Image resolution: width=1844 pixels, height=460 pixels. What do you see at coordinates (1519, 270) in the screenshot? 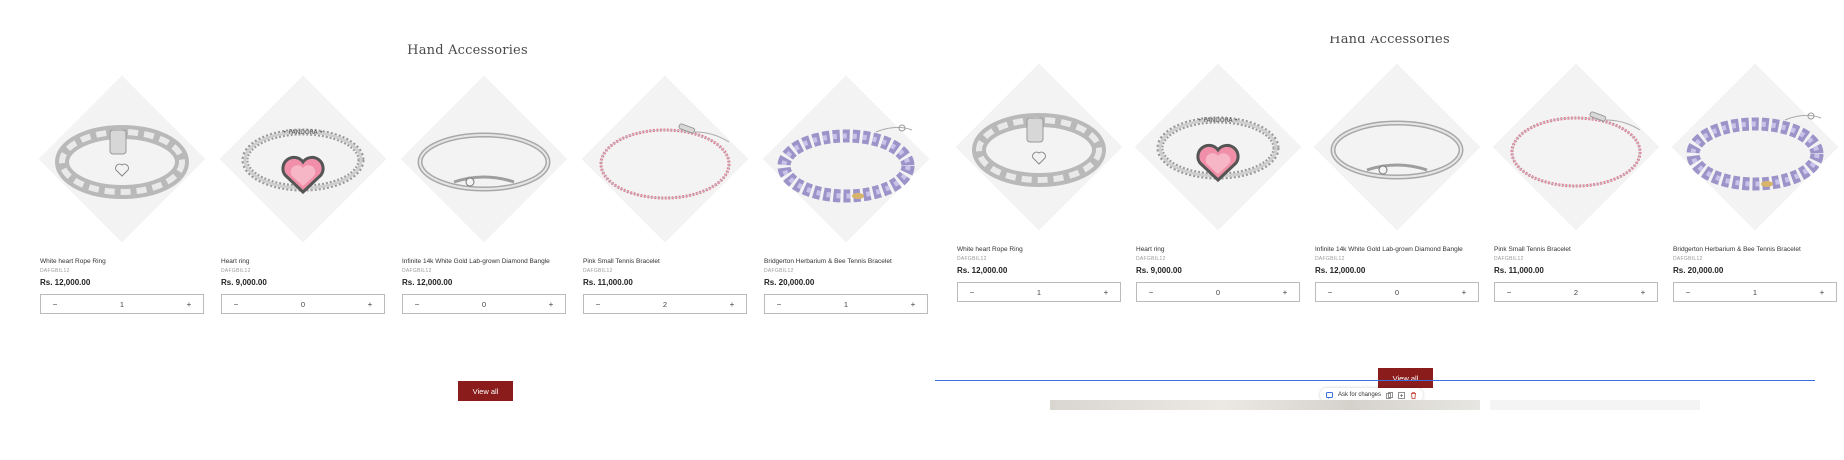
I see `product-price: Rs. 11,000.00` at bounding box center [1519, 270].